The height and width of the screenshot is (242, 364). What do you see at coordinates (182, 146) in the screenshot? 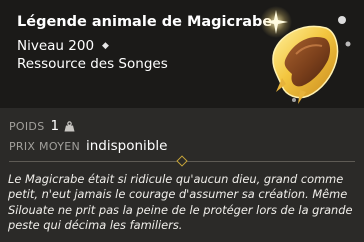
I see `price-row: PRIX MOYEN indisponible` at bounding box center [182, 146].